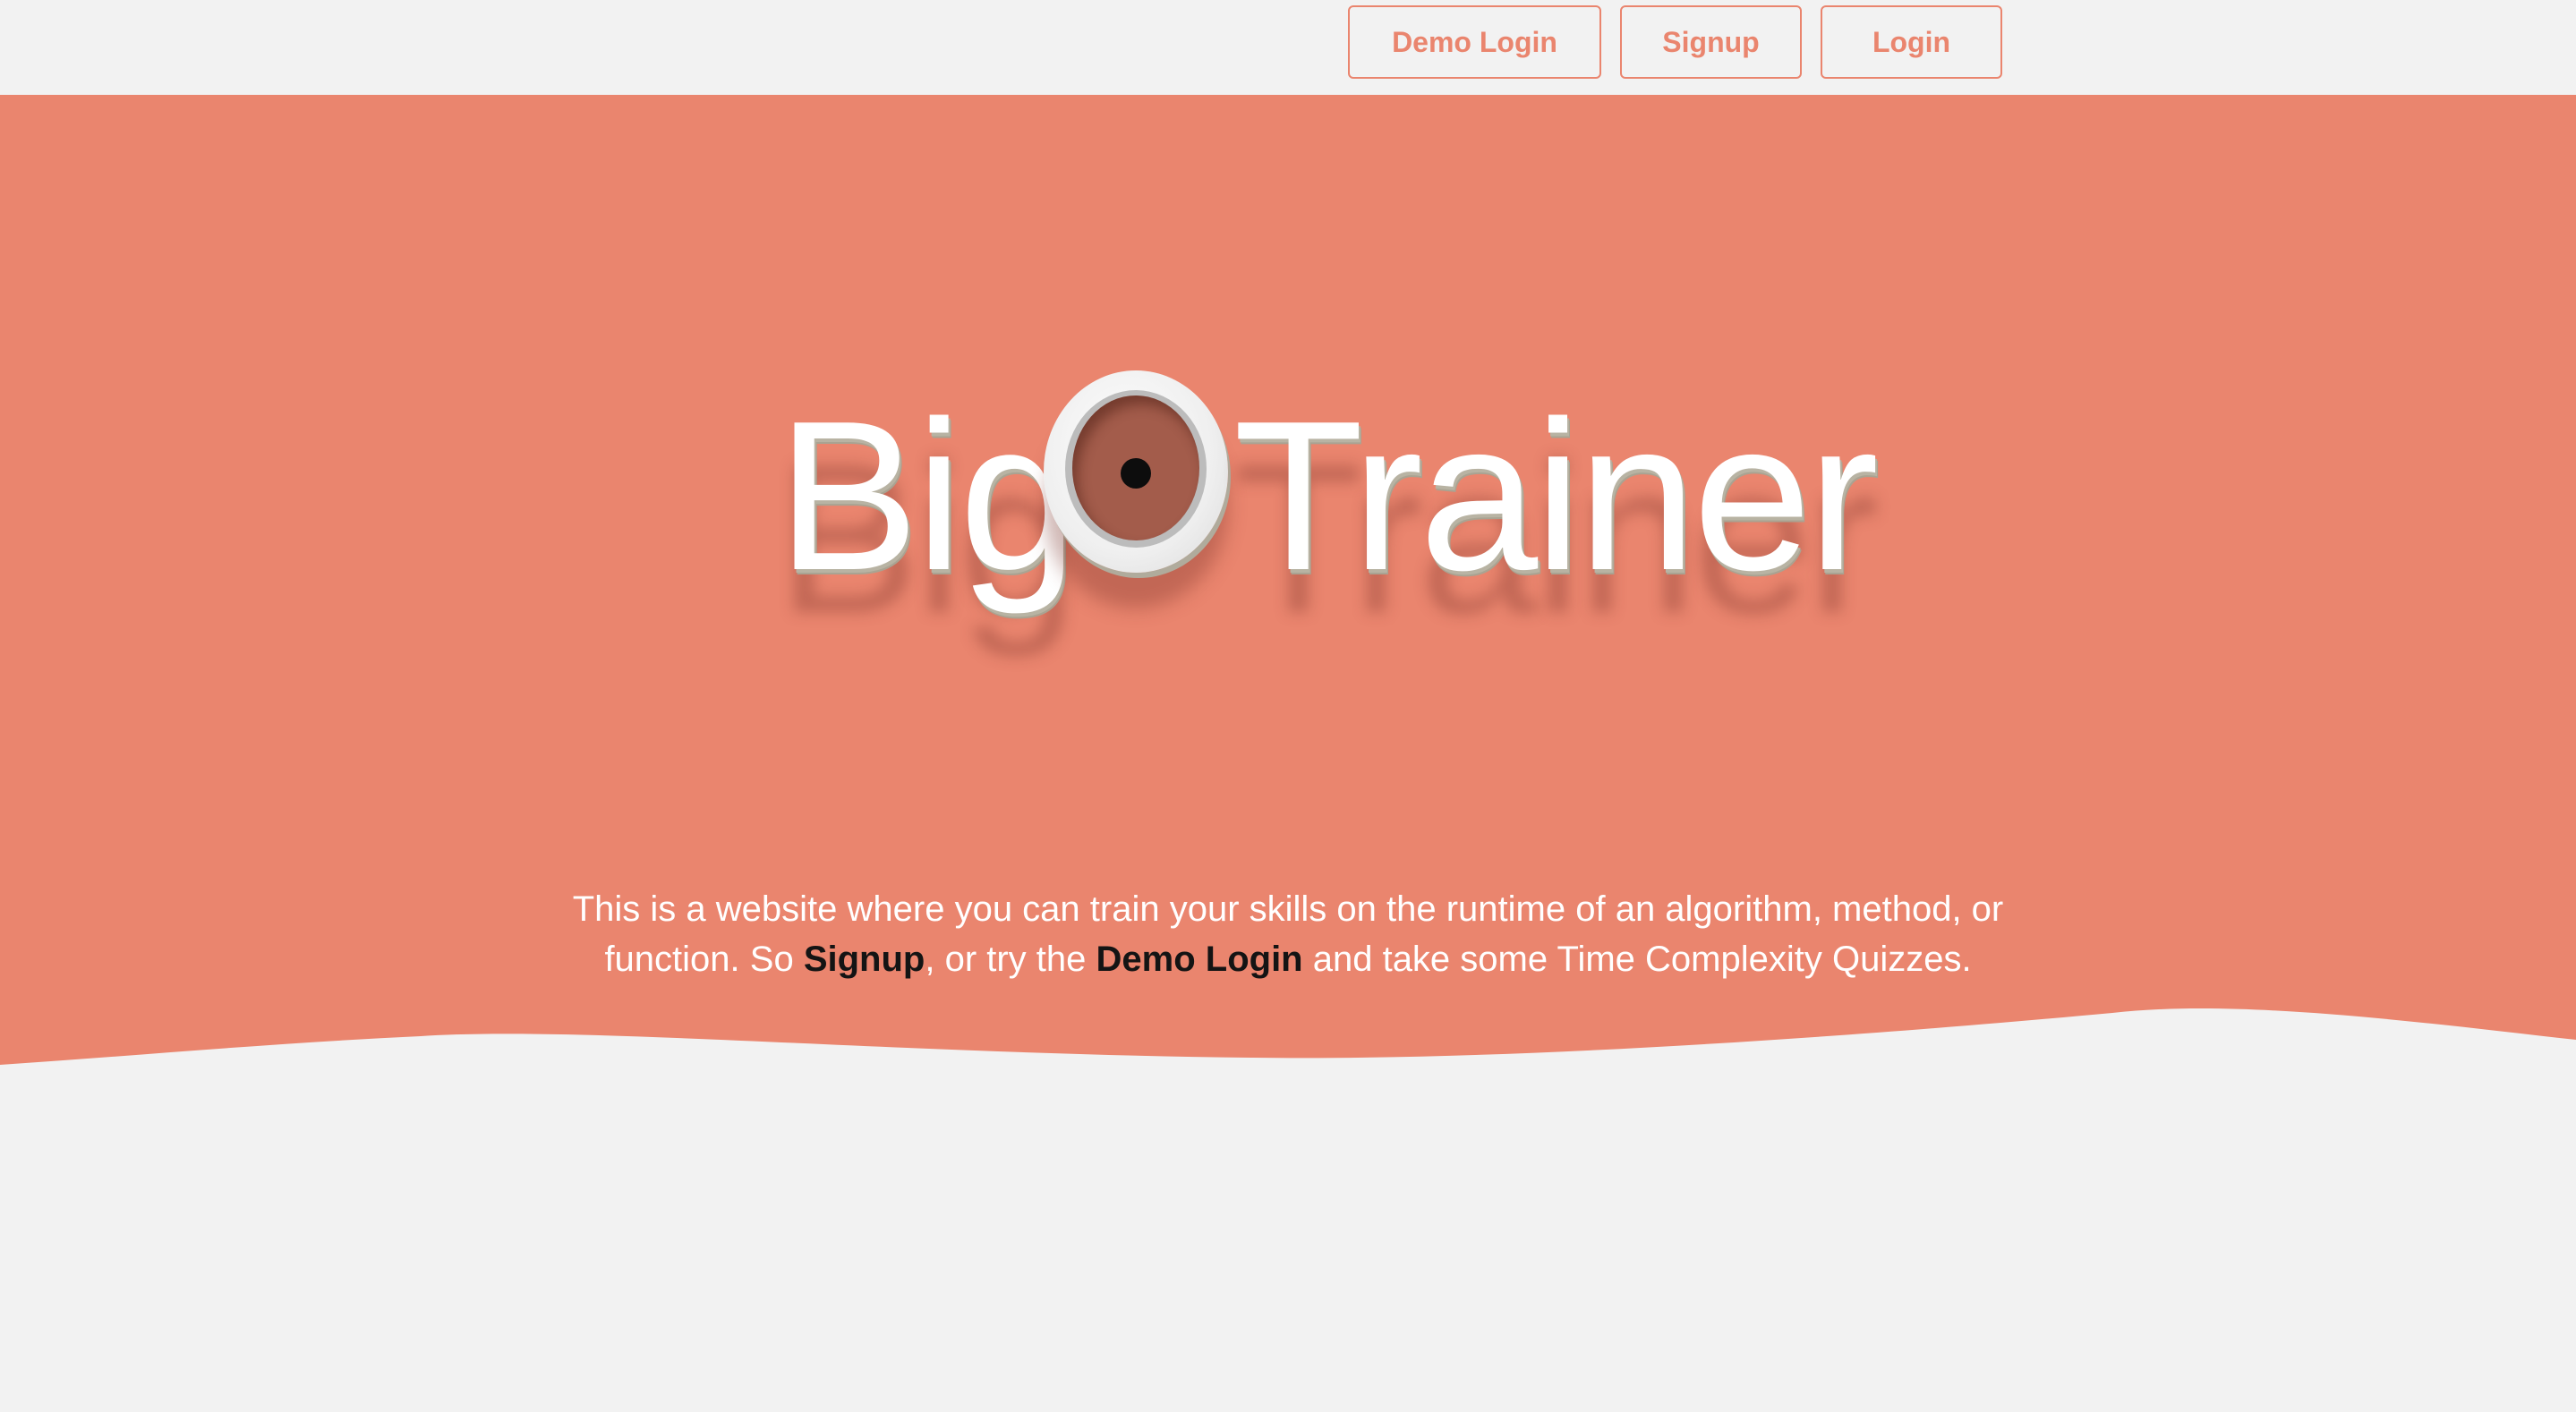  I want to click on demo-login-button: Demo Login, so click(1474, 42).